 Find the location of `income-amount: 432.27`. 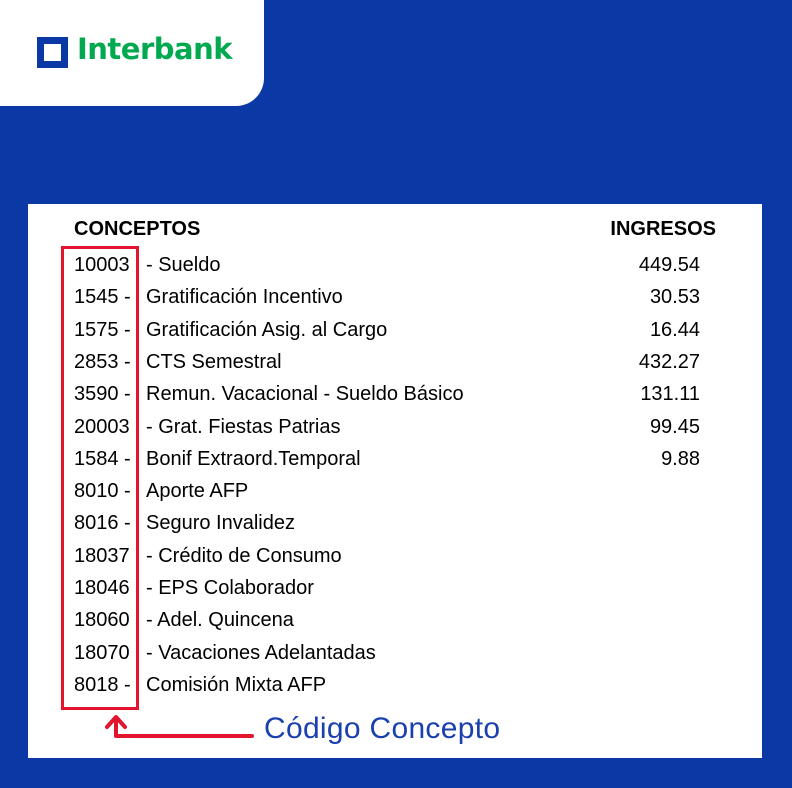

income-amount: 432.27 is located at coordinates (669, 361).